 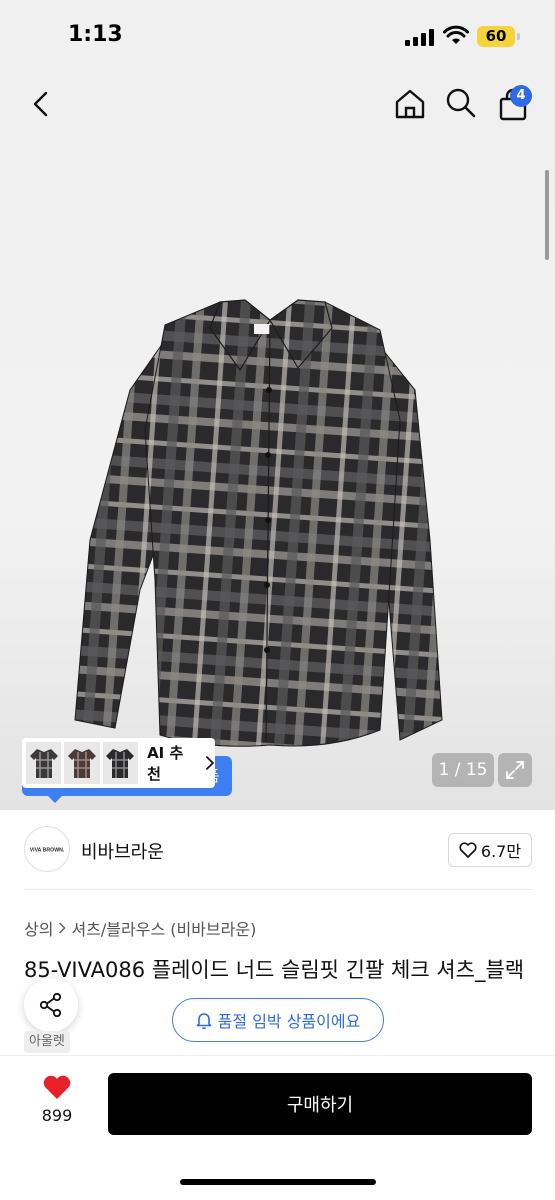 What do you see at coordinates (274, 970) in the screenshot?
I see `product-title: 85-VIVA086 플레이드 너드 슬림핏 긴팔 체크 셔츠_블랙` at bounding box center [274, 970].